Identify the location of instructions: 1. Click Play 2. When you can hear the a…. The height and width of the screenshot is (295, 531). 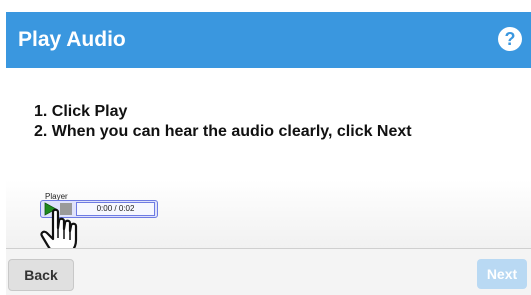
(223, 122).